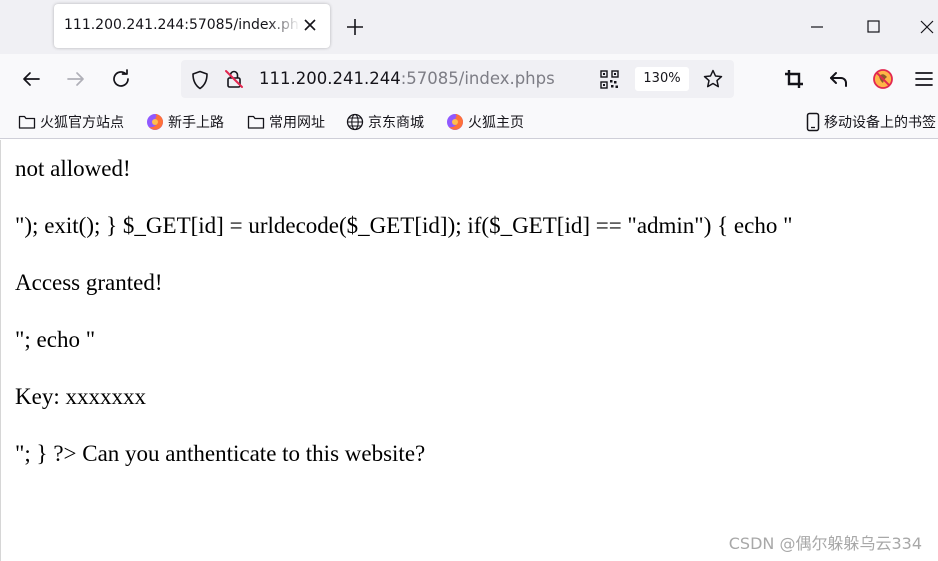  I want to click on mobile-icon, so click(813, 122).